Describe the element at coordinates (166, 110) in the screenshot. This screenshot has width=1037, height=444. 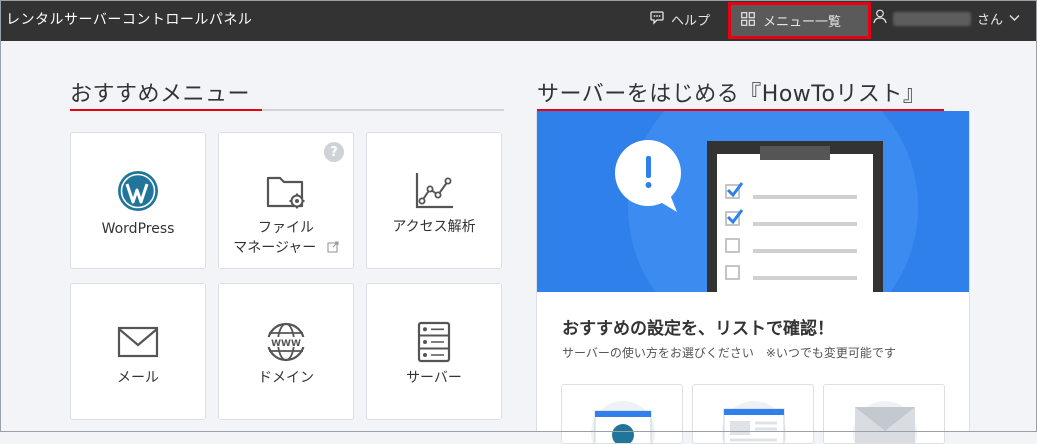
I see `section-accent-line` at that location.